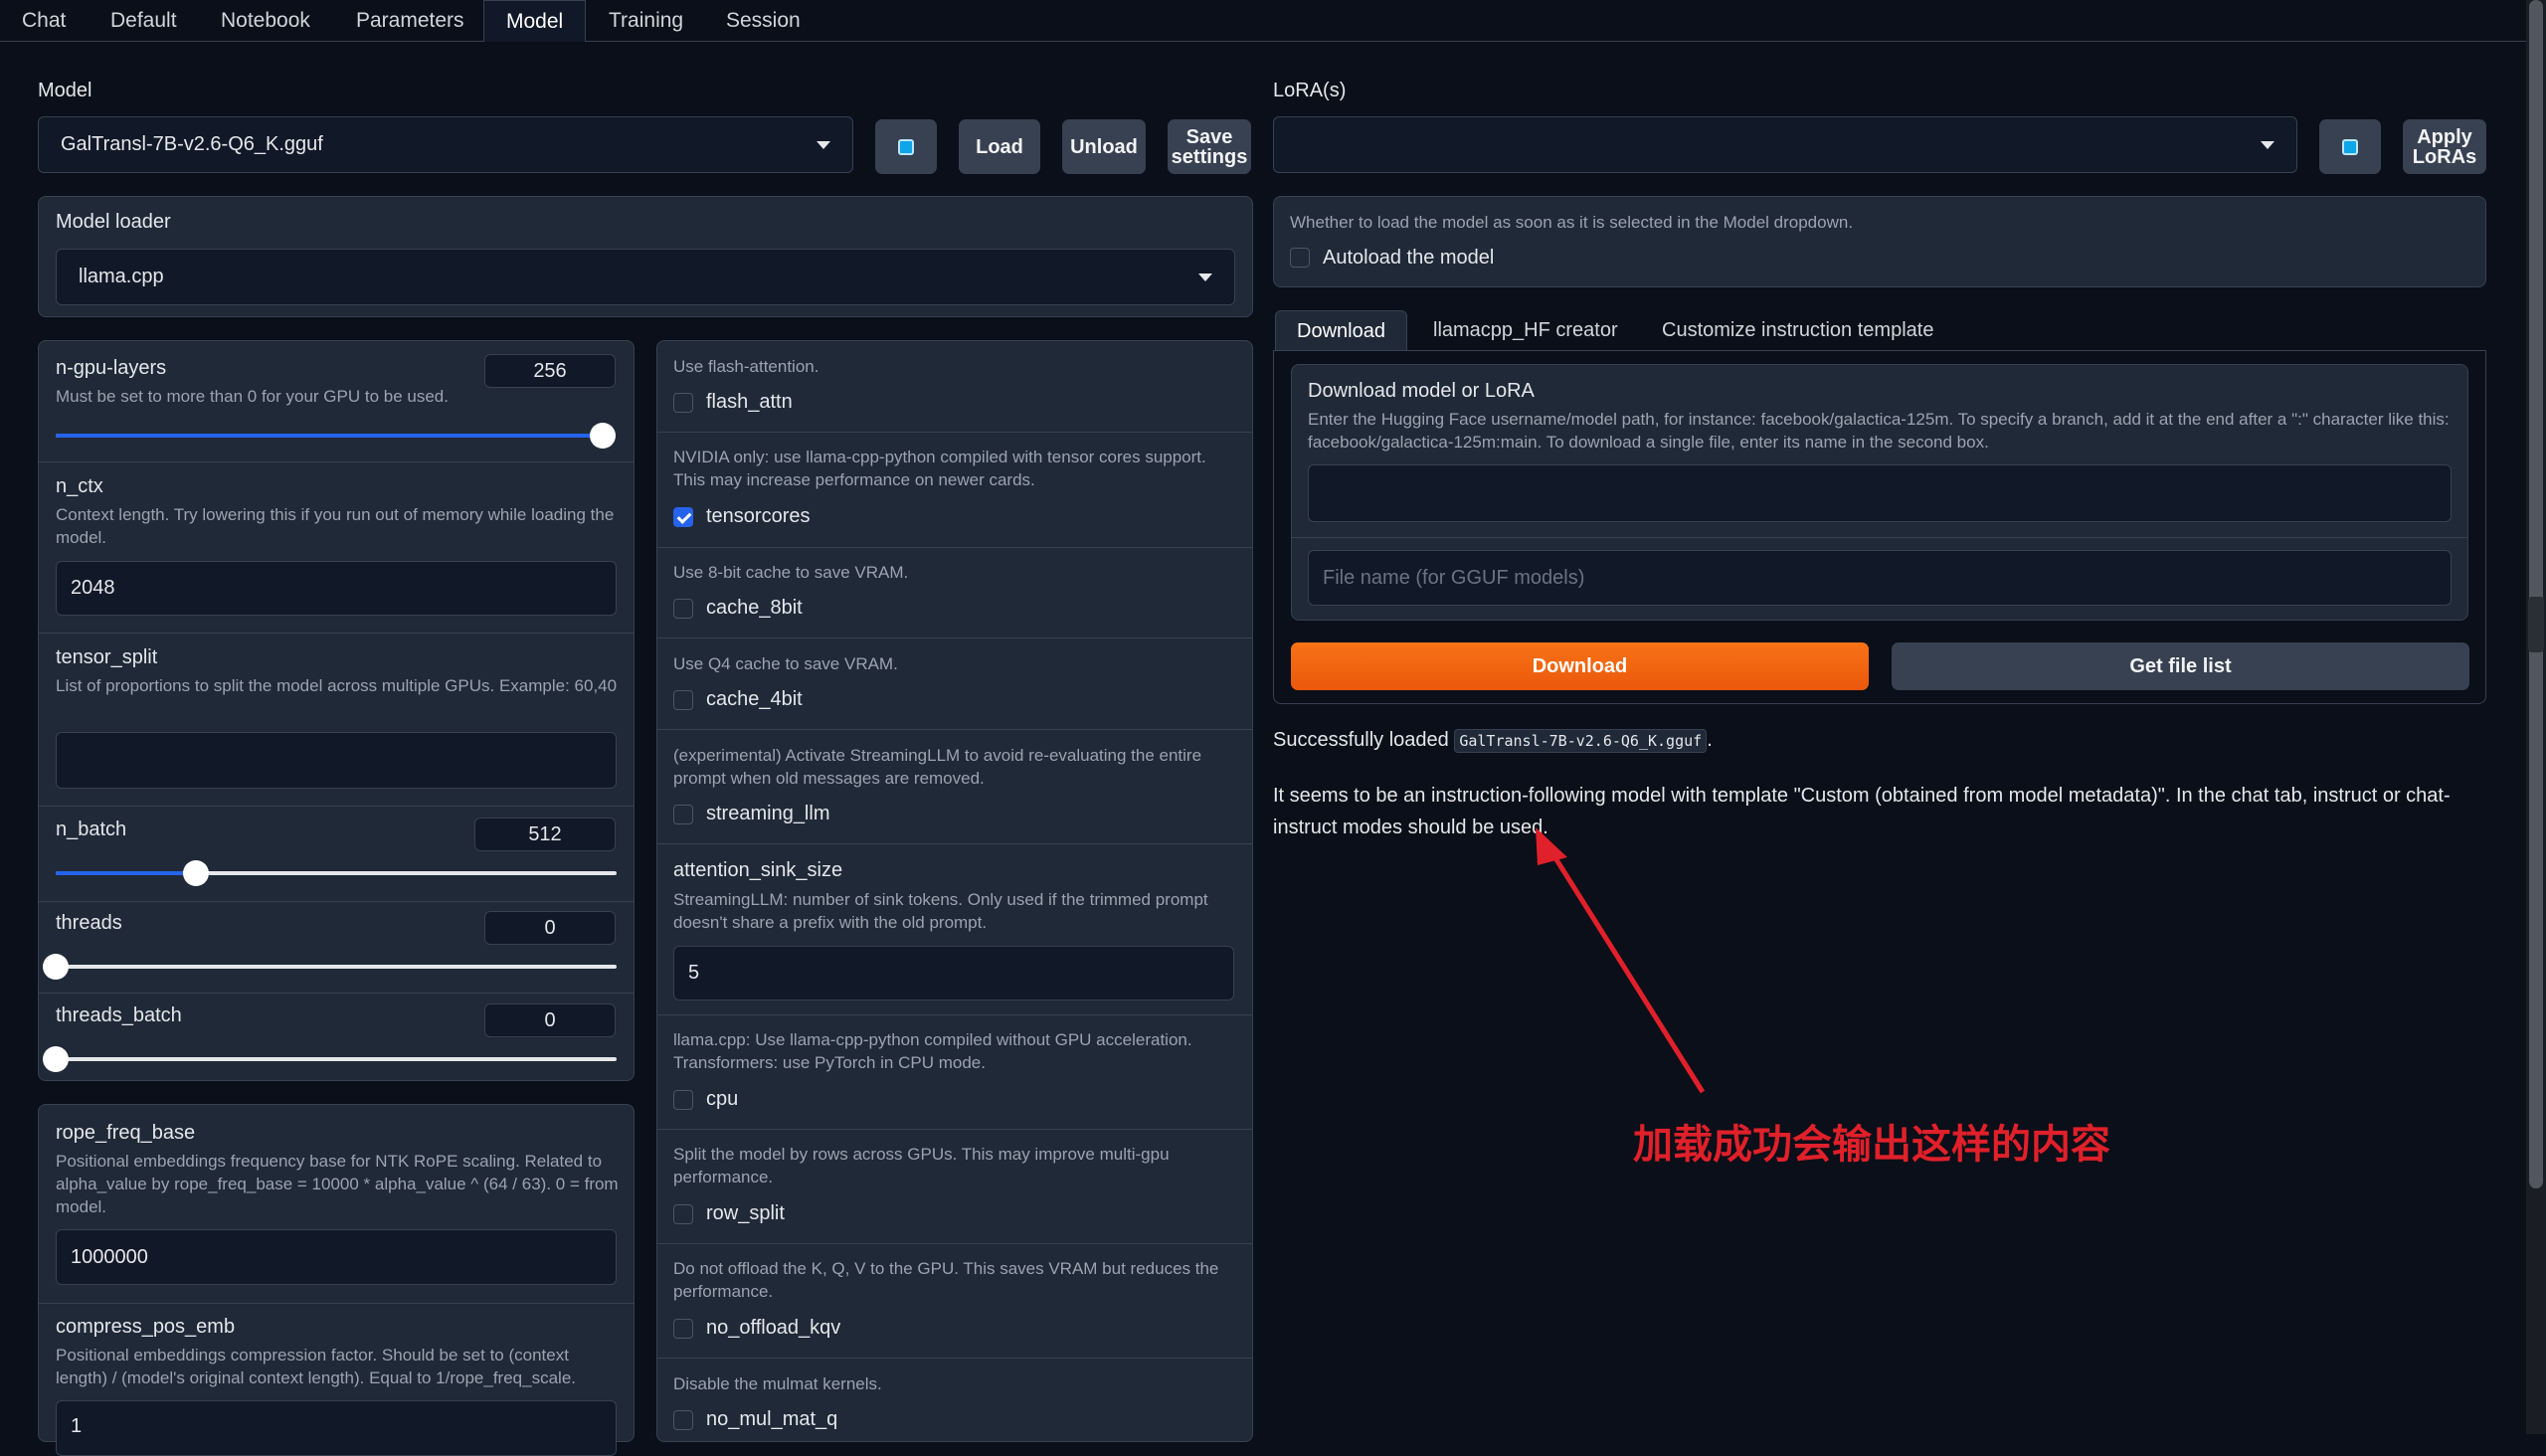 This screenshot has width=2546, height=1456. Describe the element at coordinates (722, 1099) in the screenshot. I see `cpu-label: cpu` at that location.